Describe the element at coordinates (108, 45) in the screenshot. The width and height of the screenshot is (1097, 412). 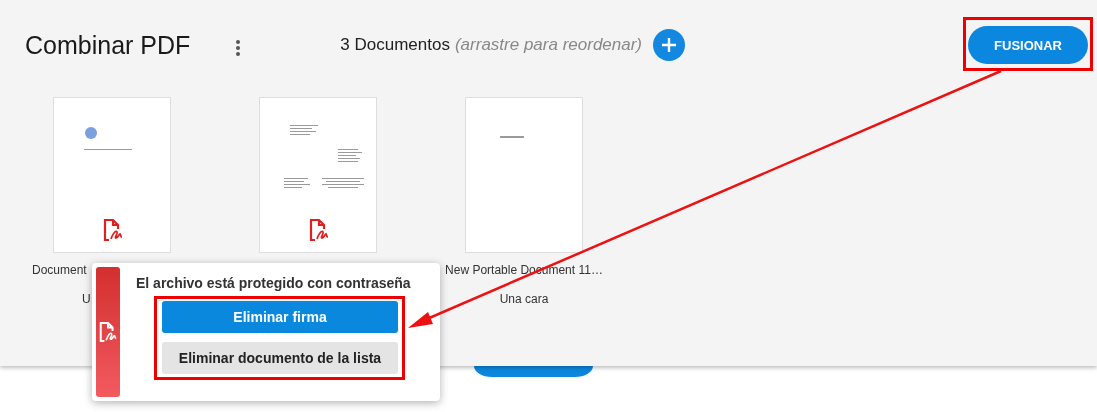
I see `page-title: Combinar PDF` at that location.